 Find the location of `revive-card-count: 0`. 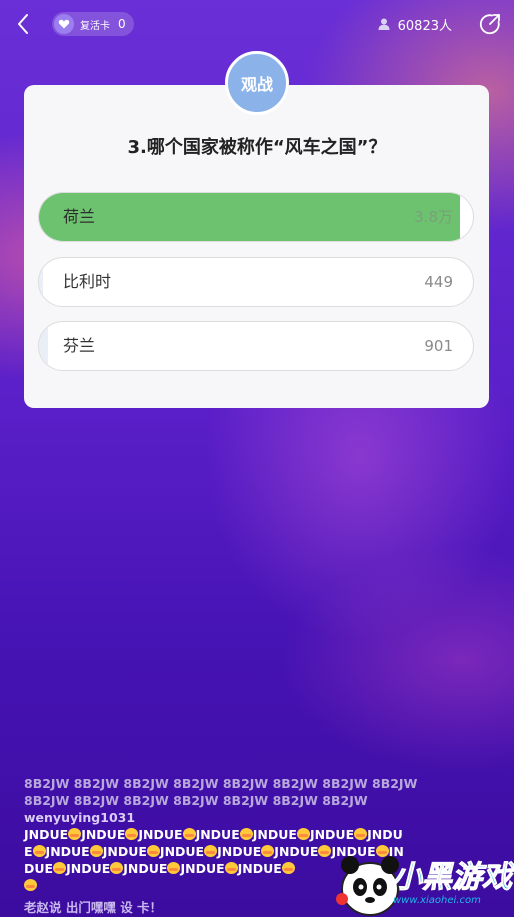

revive-card-count: 0 is located at coordinates (122, 24).